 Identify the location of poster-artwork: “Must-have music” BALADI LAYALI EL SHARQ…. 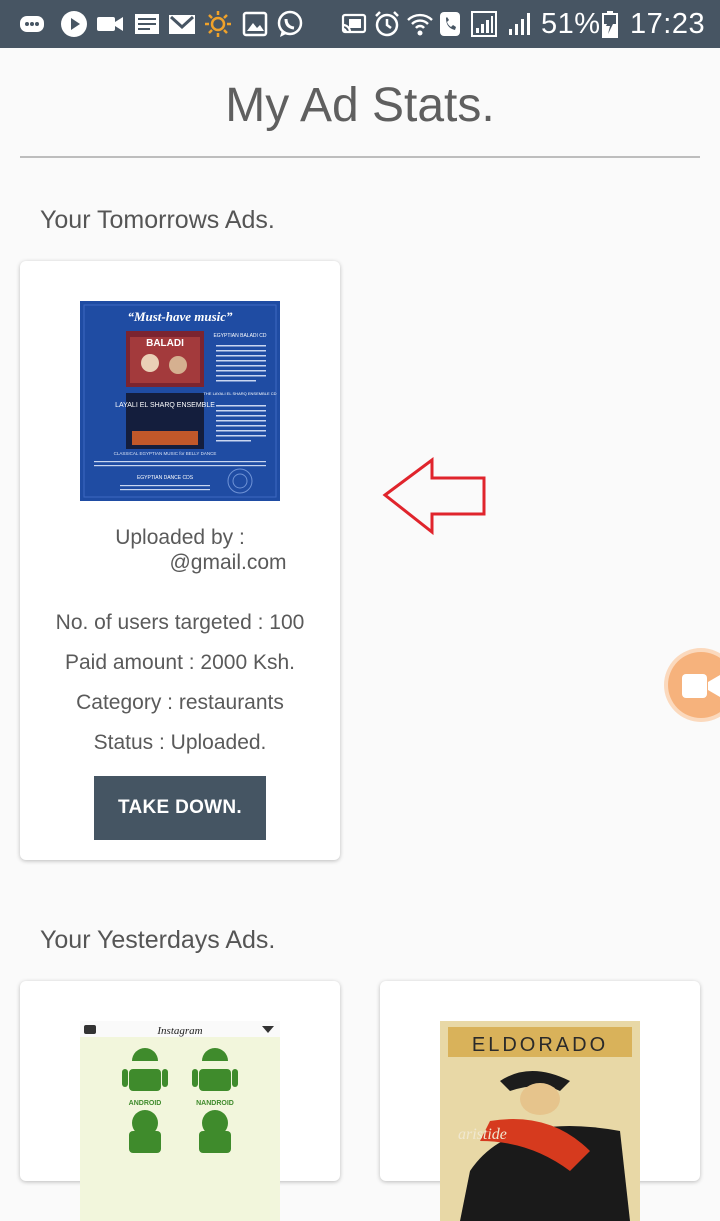
(180, 401).